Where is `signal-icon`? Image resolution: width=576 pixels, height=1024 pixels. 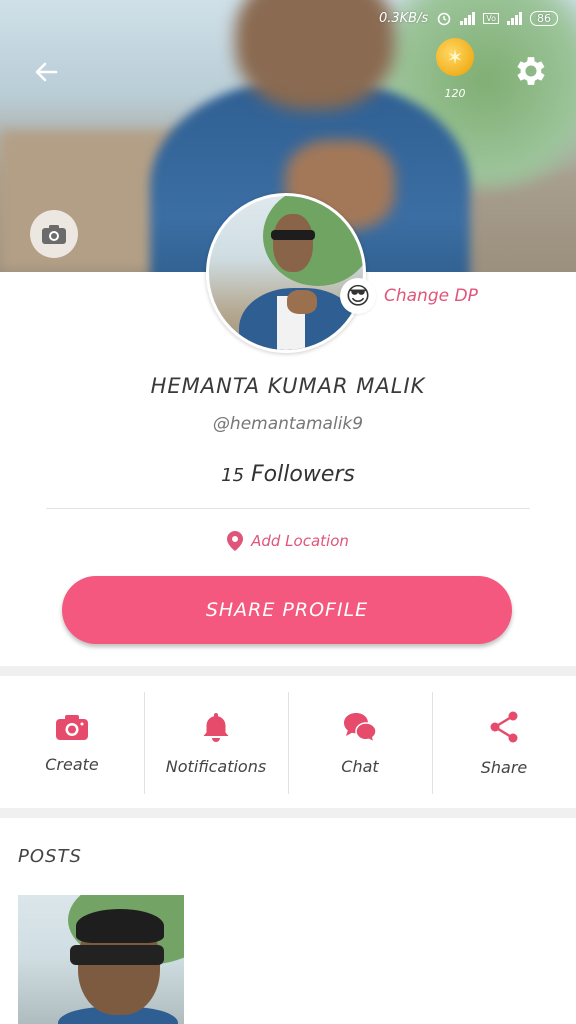 signal-icon is located at coordinates (468, 18).